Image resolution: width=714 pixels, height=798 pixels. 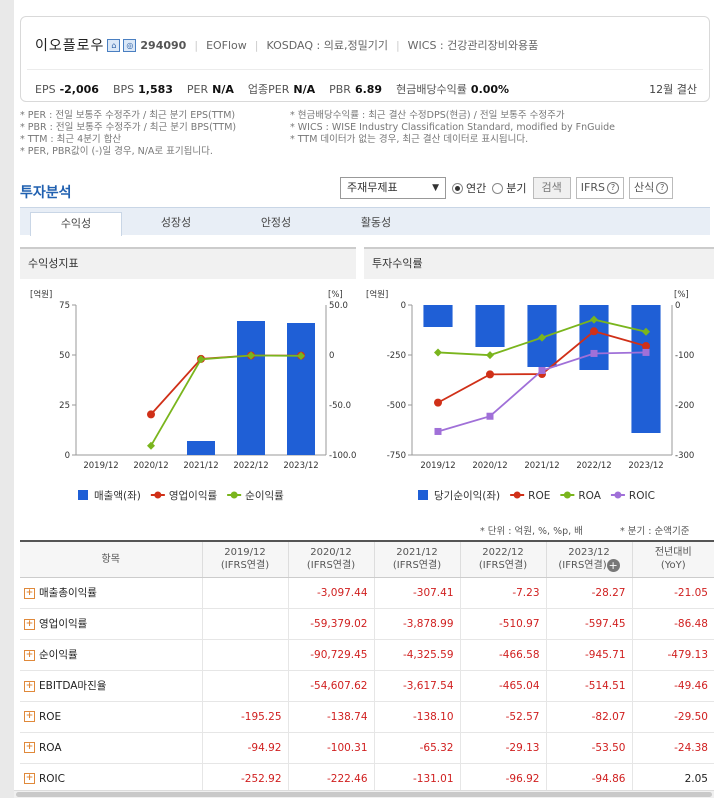 What do you see at coordinates (264, 496) in the screenshot?
I see `legend-label: 순이익률` at bounding box center [264, 496].